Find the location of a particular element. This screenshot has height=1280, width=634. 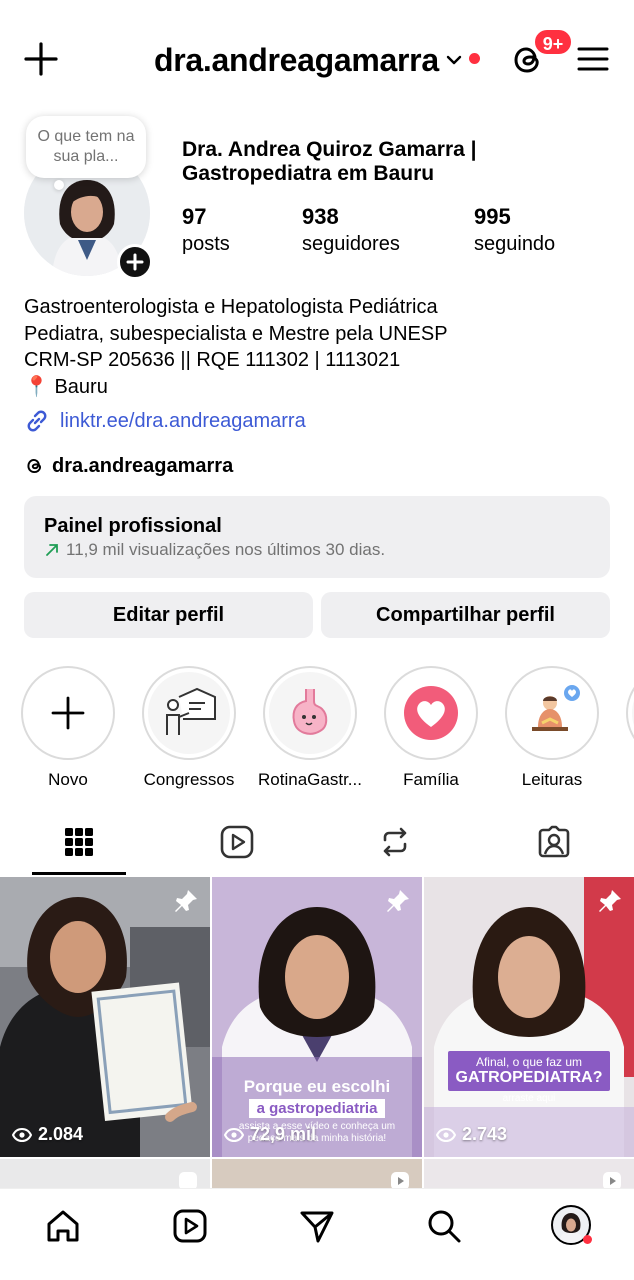

add-story-plus-icon is located at coordinates (135, 262).